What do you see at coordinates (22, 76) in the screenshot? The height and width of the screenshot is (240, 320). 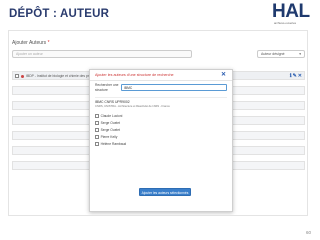 I see `structure-status-icon` at bounding box center [22, 76].